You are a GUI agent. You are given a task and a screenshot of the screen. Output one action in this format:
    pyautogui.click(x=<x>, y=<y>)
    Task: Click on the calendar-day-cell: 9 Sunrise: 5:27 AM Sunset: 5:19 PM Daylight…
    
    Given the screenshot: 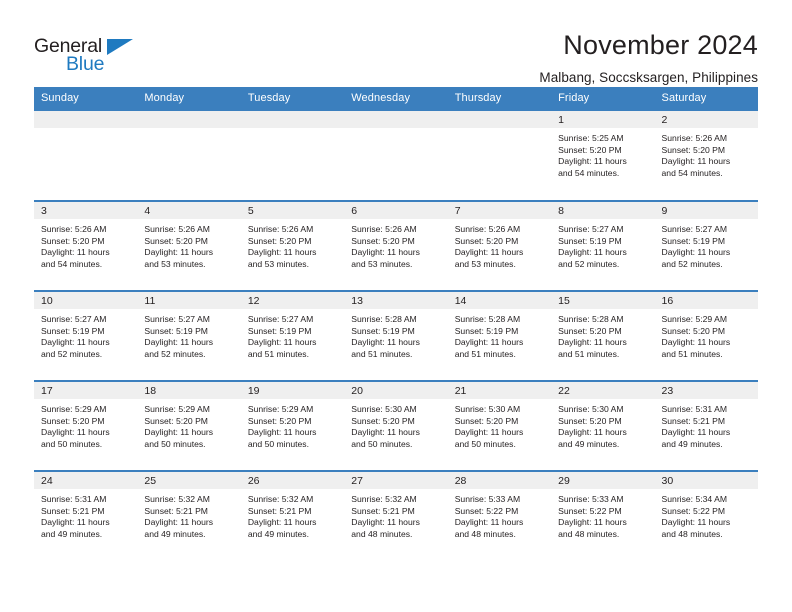 What is the action you would take?
    pyautogui.click(x=706, y=245)
    